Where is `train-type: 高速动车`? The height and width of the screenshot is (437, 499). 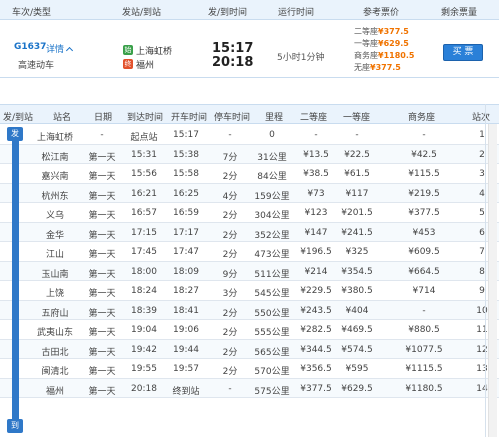
train-type: 高速动车 is located at coordinates (36, 66).